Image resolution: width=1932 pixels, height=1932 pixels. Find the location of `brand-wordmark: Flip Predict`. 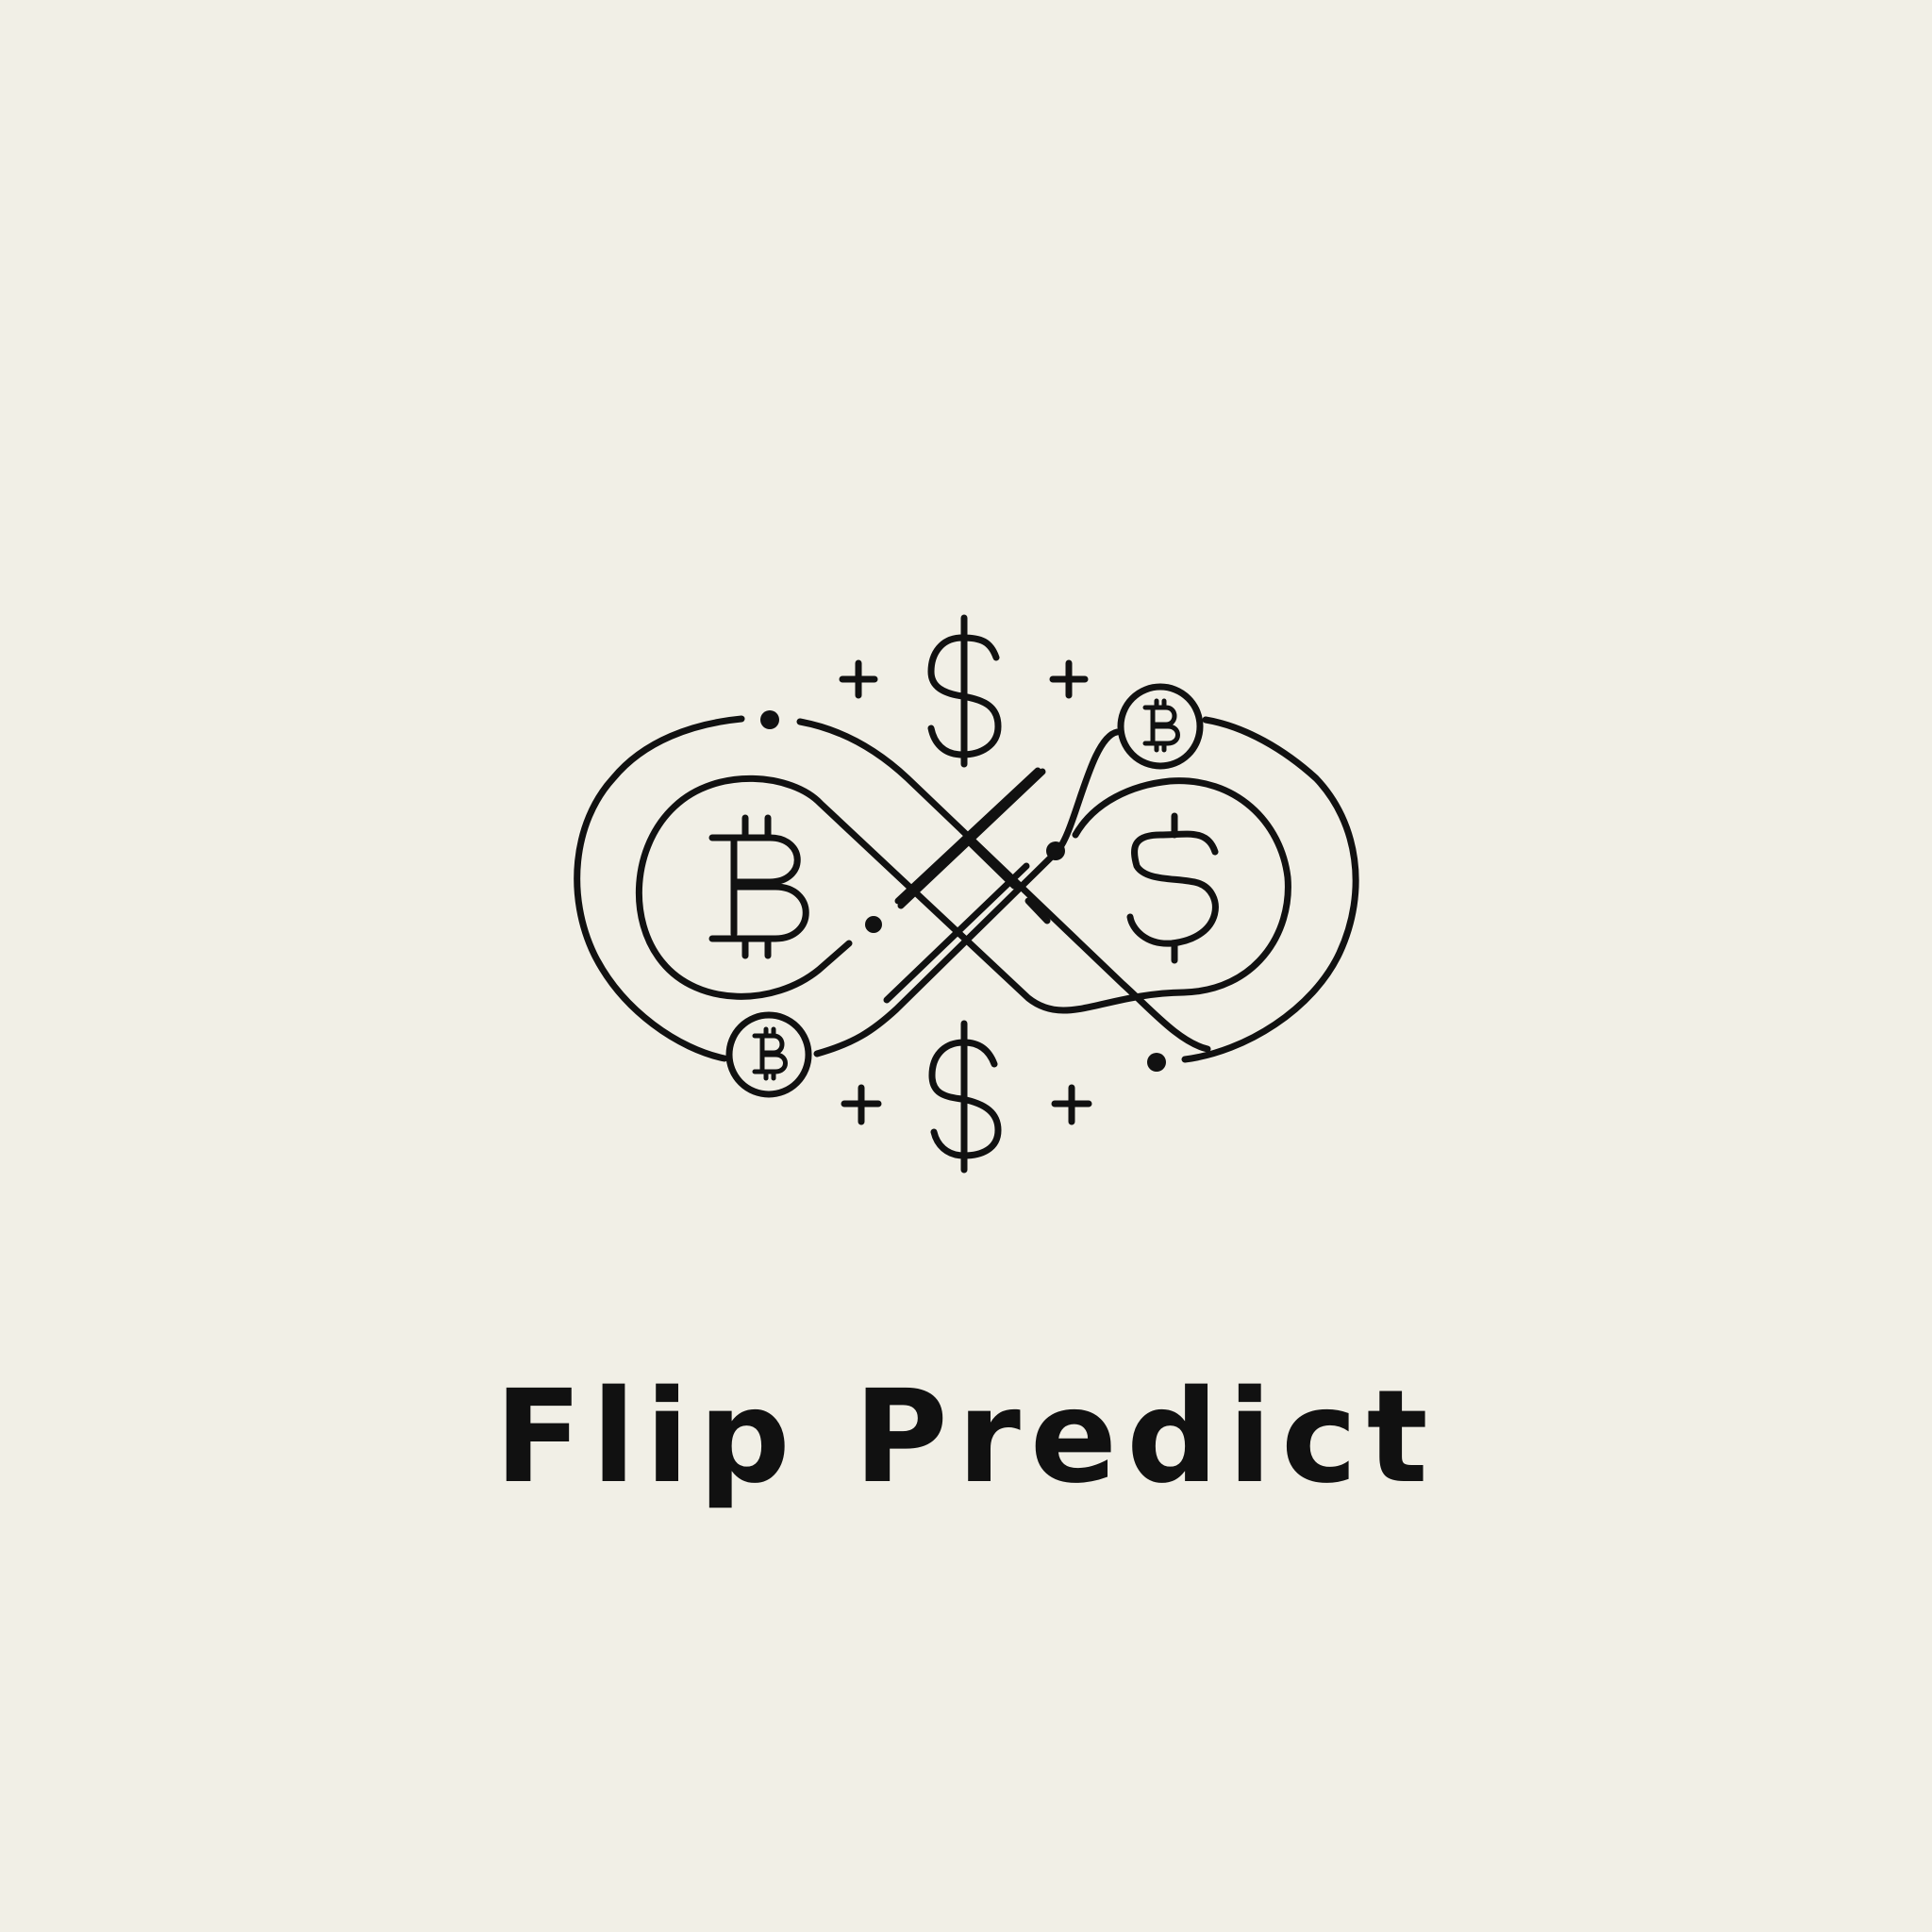

brand-wordmark: Flip Predict is located at coordinates (966, 1437).